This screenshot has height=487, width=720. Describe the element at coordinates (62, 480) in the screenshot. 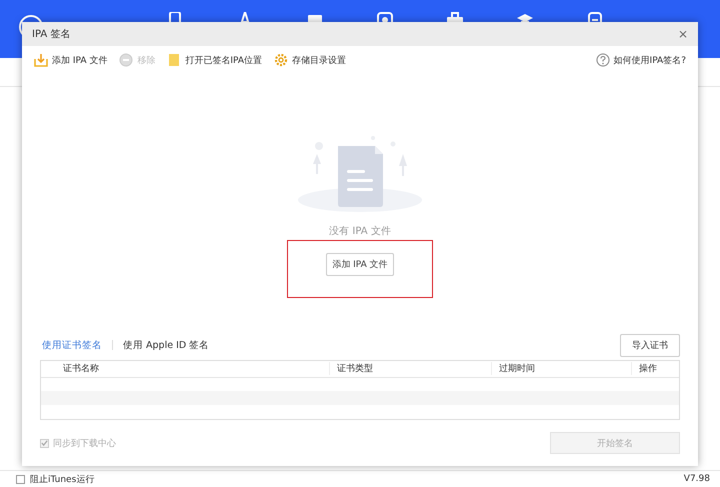

I see `checkbox-label: 阻止iTunes运行` at that location.